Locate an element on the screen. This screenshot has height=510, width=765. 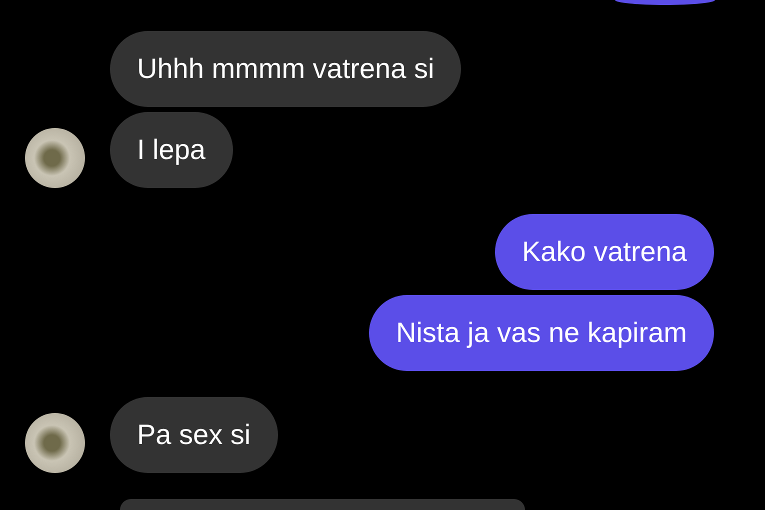
message-bubble: I lepa is located at coordinates (171, 150).